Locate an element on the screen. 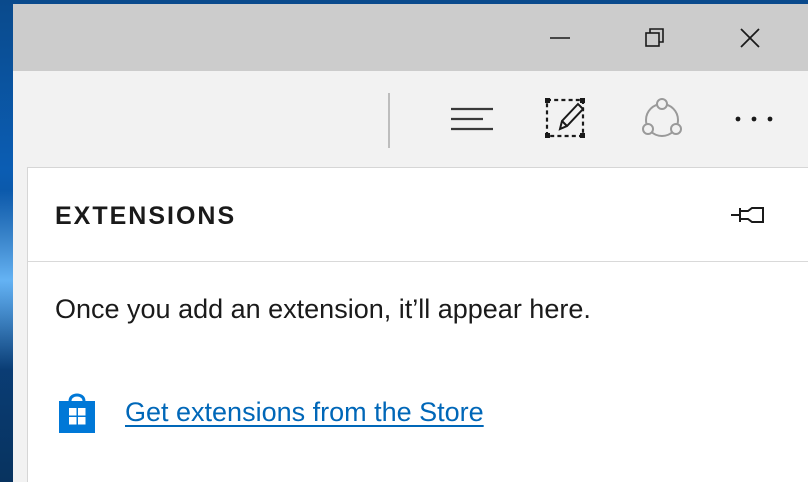 The width and height of the screenshot is (808, 482). share-icon is located at coordinates (662, 117).